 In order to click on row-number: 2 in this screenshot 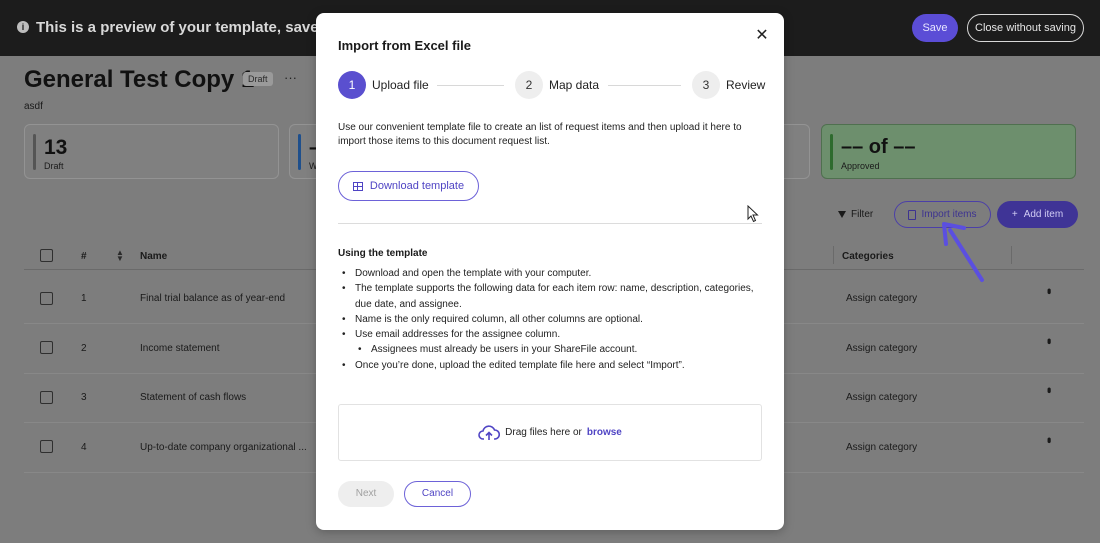, I will do `click(84, 348)`.